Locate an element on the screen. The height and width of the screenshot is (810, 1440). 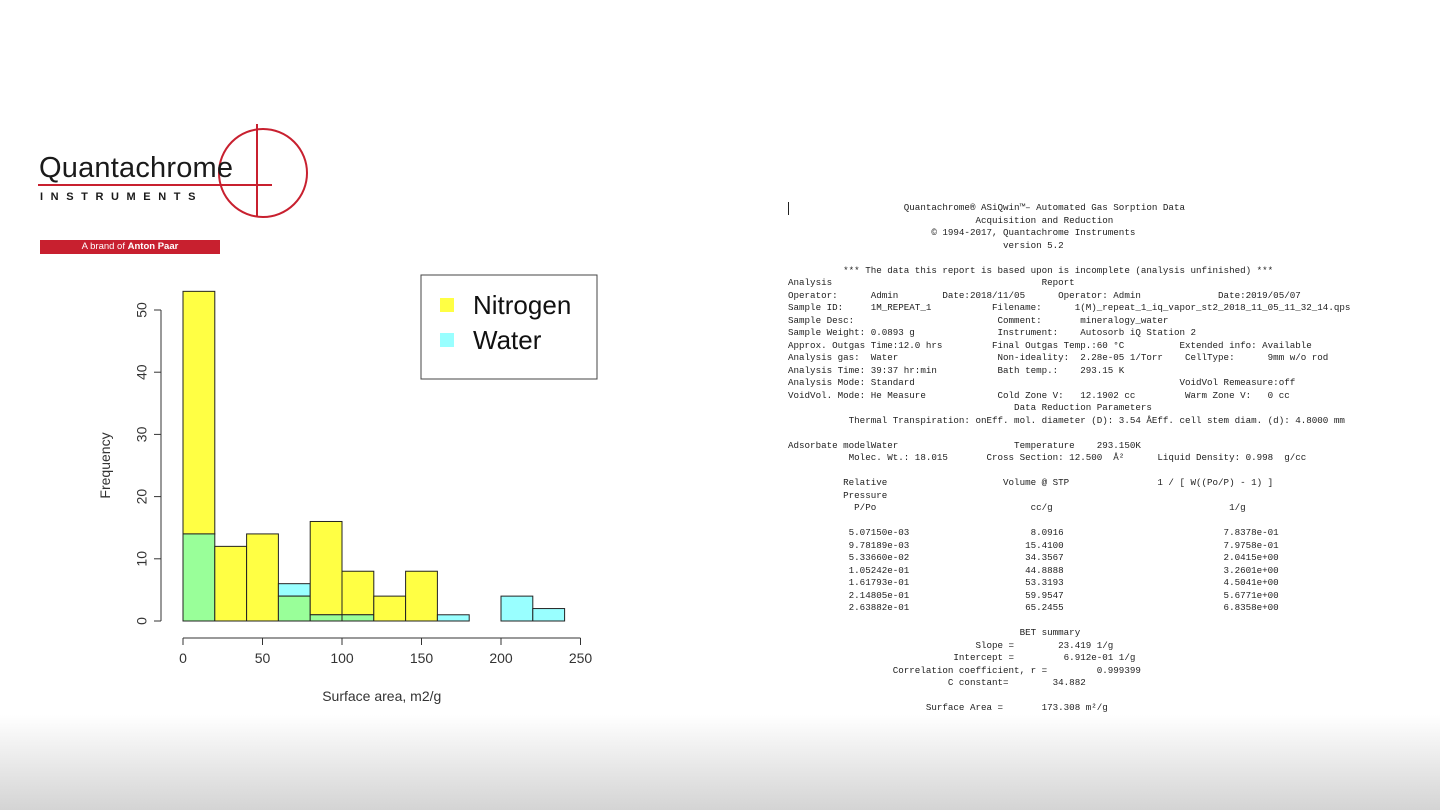
logo-underline is located at coordinates (155, 185).